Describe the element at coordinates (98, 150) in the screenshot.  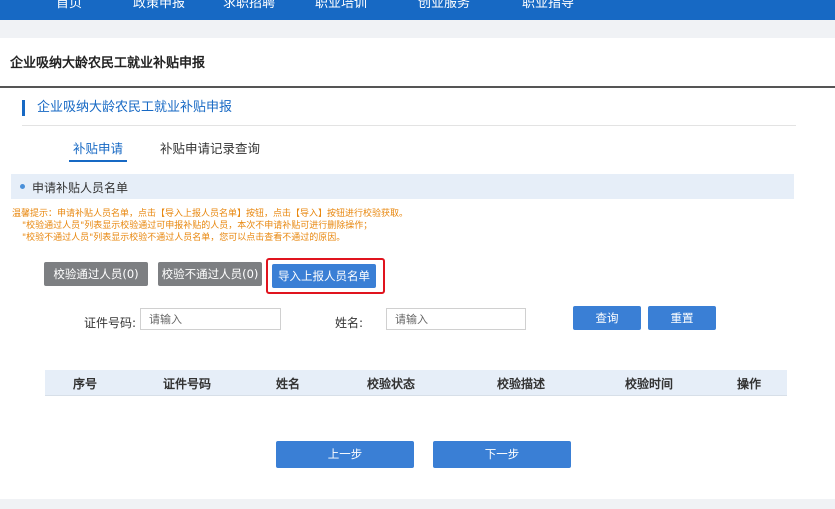
I see `tab-subsidy-apply: 补贴申请` at that location.